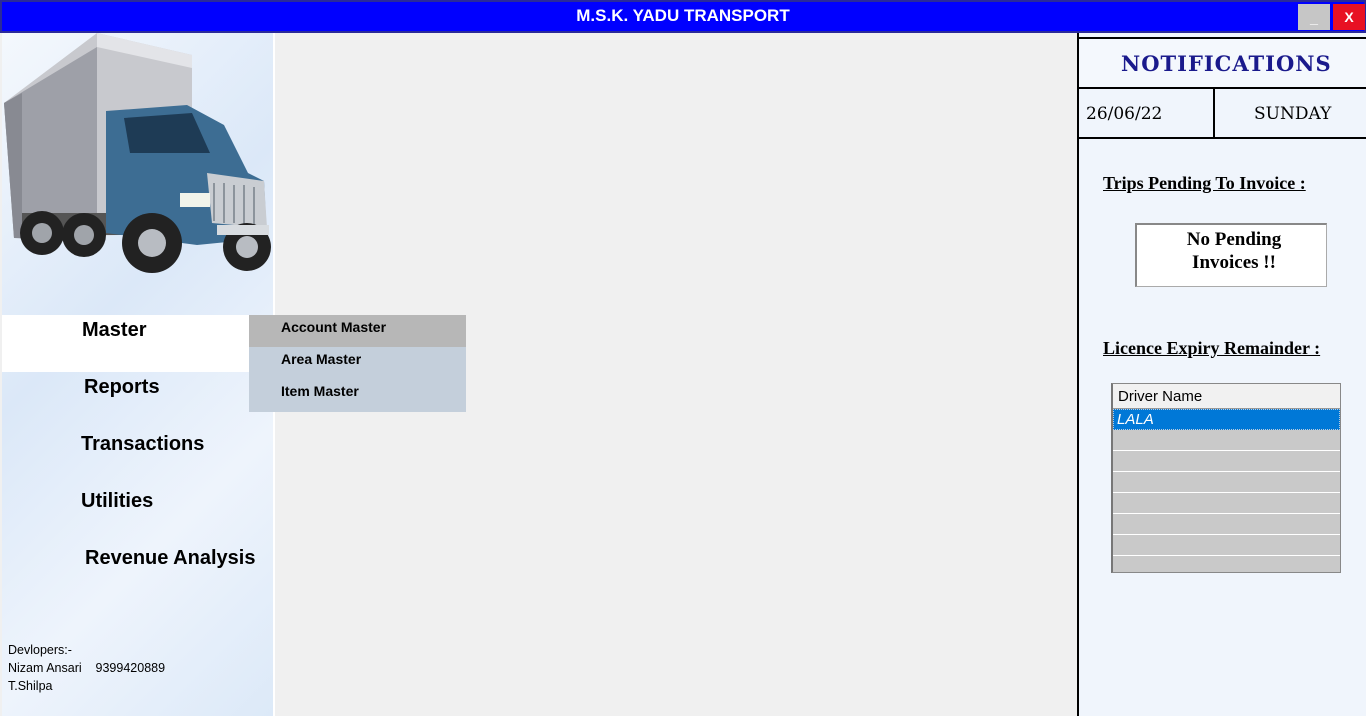 The height and width of the screenshot is (716, 1366). Describe the element at coordinates (143, 444) in the screenshot. I see `menu-transactions-label: Transactions` at that location.